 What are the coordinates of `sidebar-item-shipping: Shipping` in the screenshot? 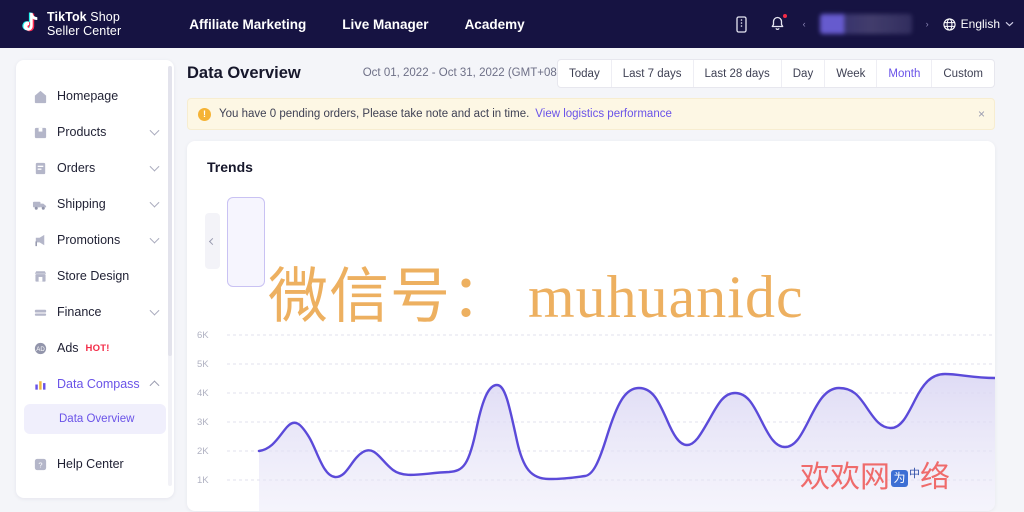 It's located at (95, 204).